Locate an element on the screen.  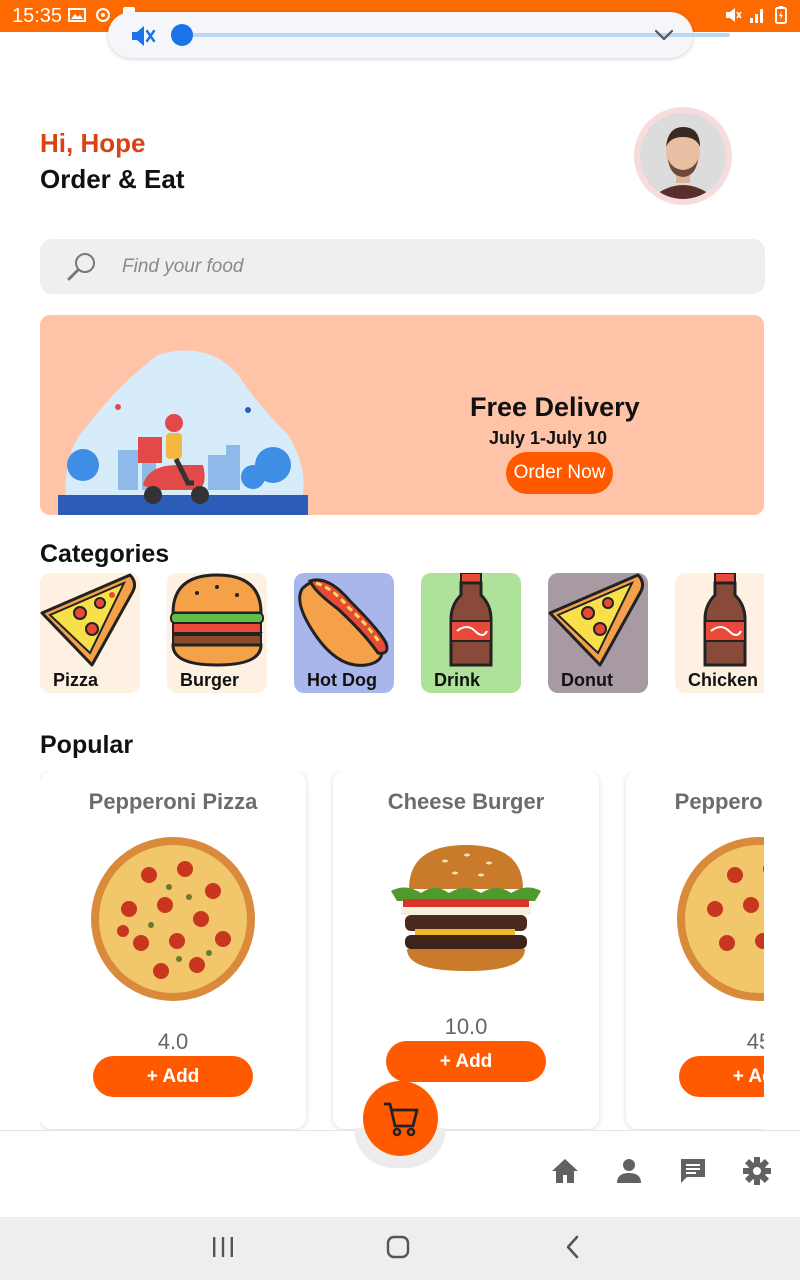
back-icon is located at coordinates (573, 1247).